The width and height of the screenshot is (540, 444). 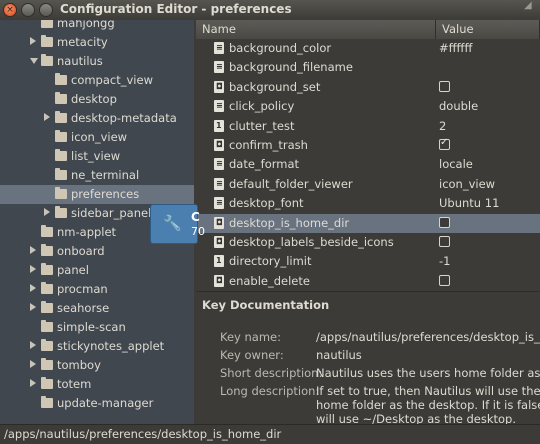 I want to click on tree-item-stickynotes_applet: stickynotes_applet, so click(x=97, y=346).